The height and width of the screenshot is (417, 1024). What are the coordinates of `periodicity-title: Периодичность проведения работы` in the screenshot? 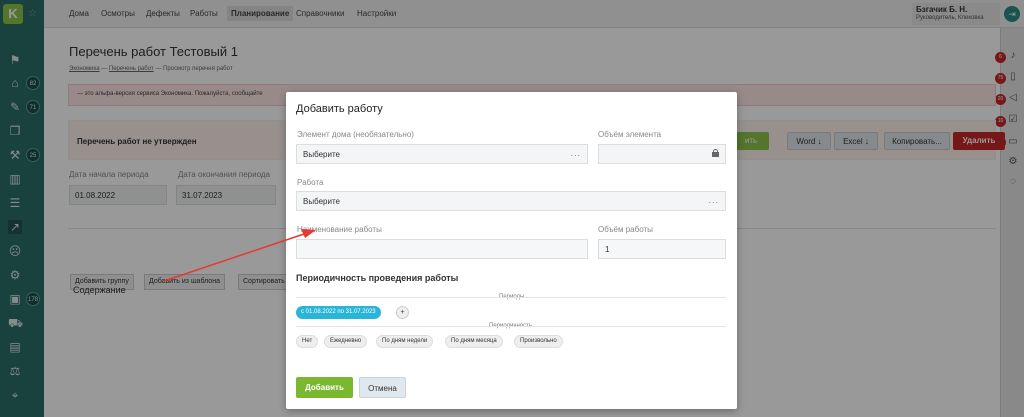 It's located at (377, 278).